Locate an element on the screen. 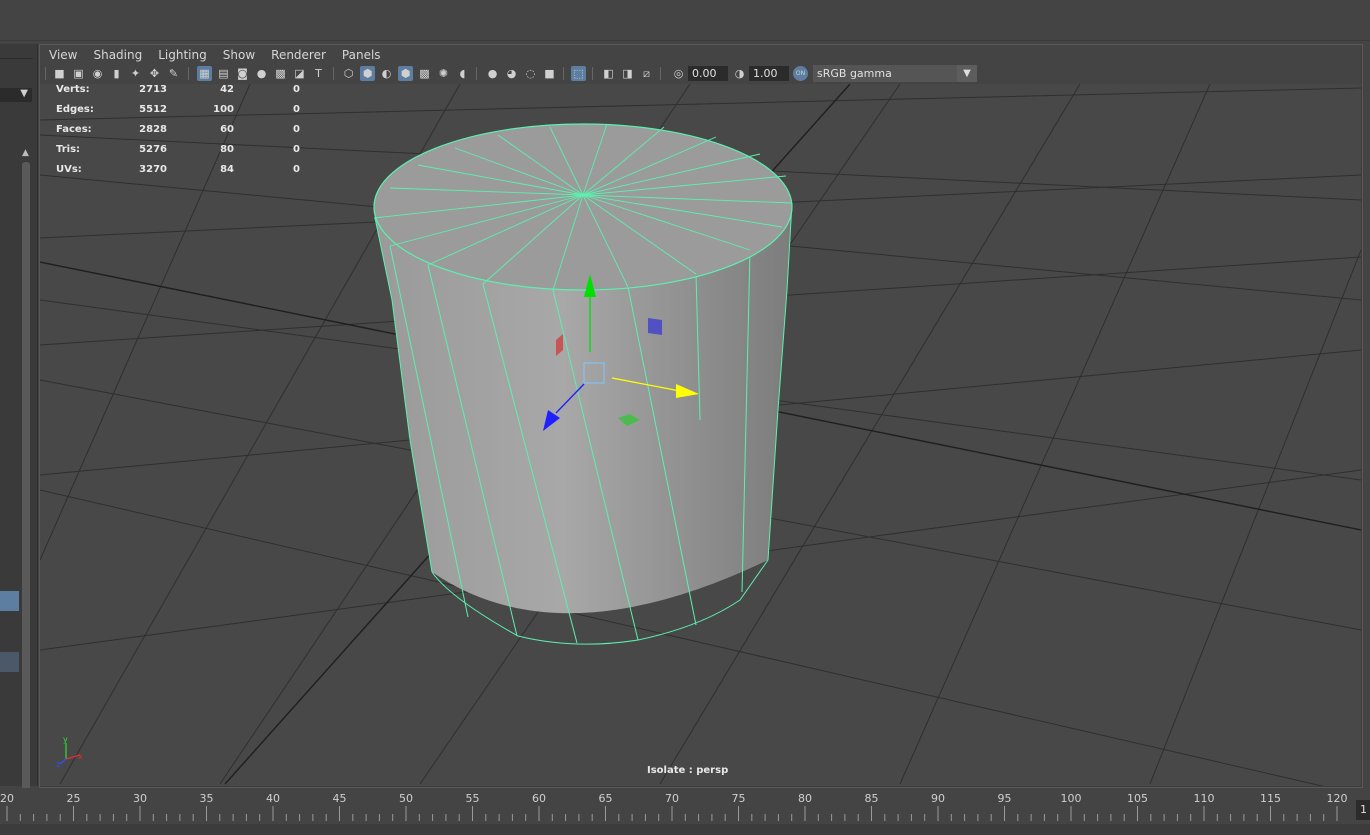 The width and height of the screenshot is (1370, 835). frame-tick-label: 110 is located at coordinates (1204, 798).